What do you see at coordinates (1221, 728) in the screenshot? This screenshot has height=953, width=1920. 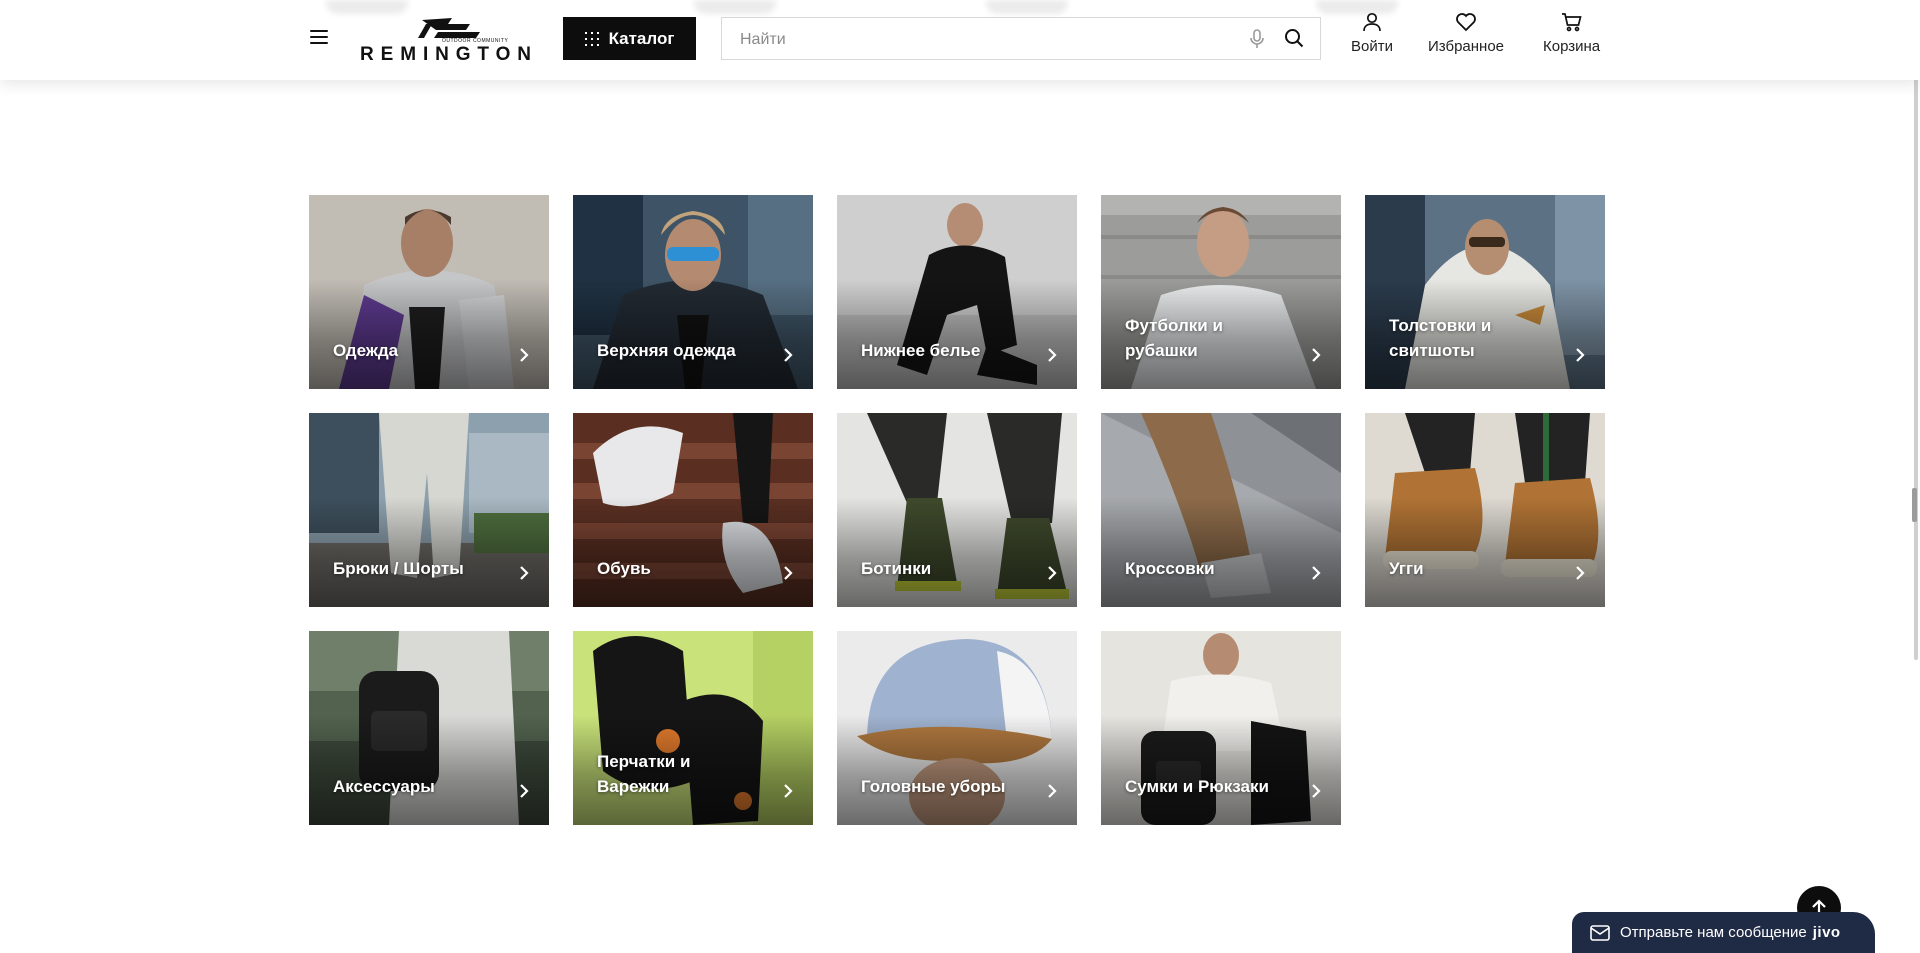 I see `category-tile-bags: Сумки и Рюкзаки` at bounding box center [1221, 728].